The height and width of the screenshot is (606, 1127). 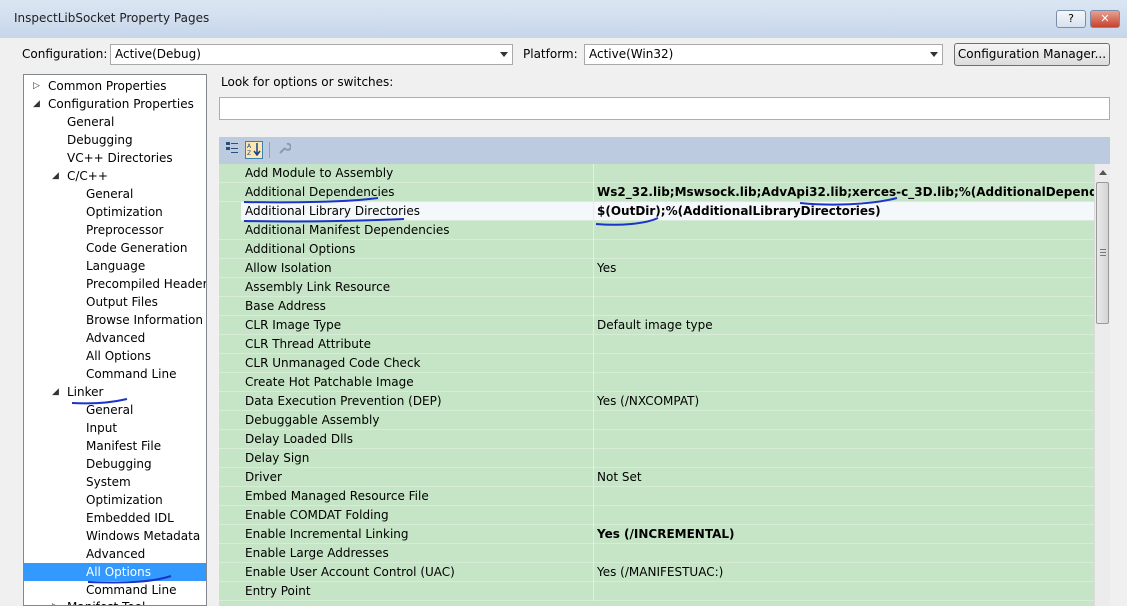 What do you see at coordinates (249, 146) in the screenshot?
I see `svg-text: A` at bounding box center [249, 146].